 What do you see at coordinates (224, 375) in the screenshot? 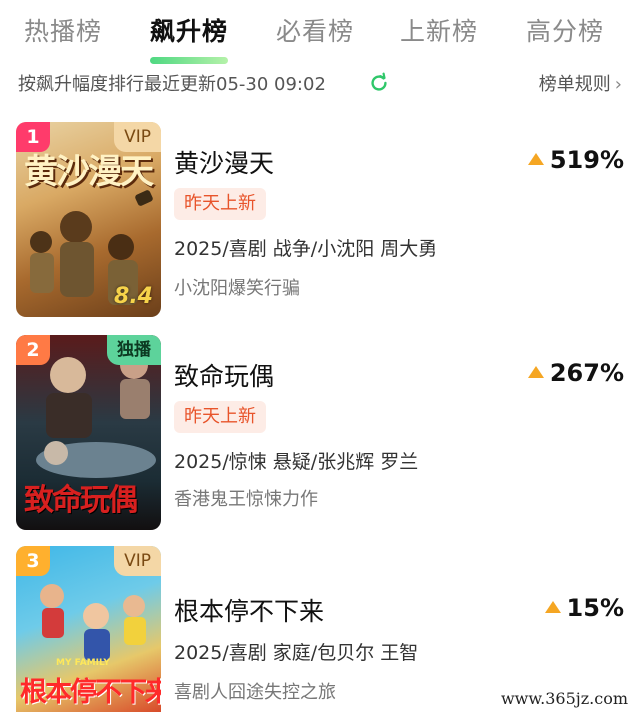
I see `item-title: 致命玩偶` at bounding box center [224, 375].